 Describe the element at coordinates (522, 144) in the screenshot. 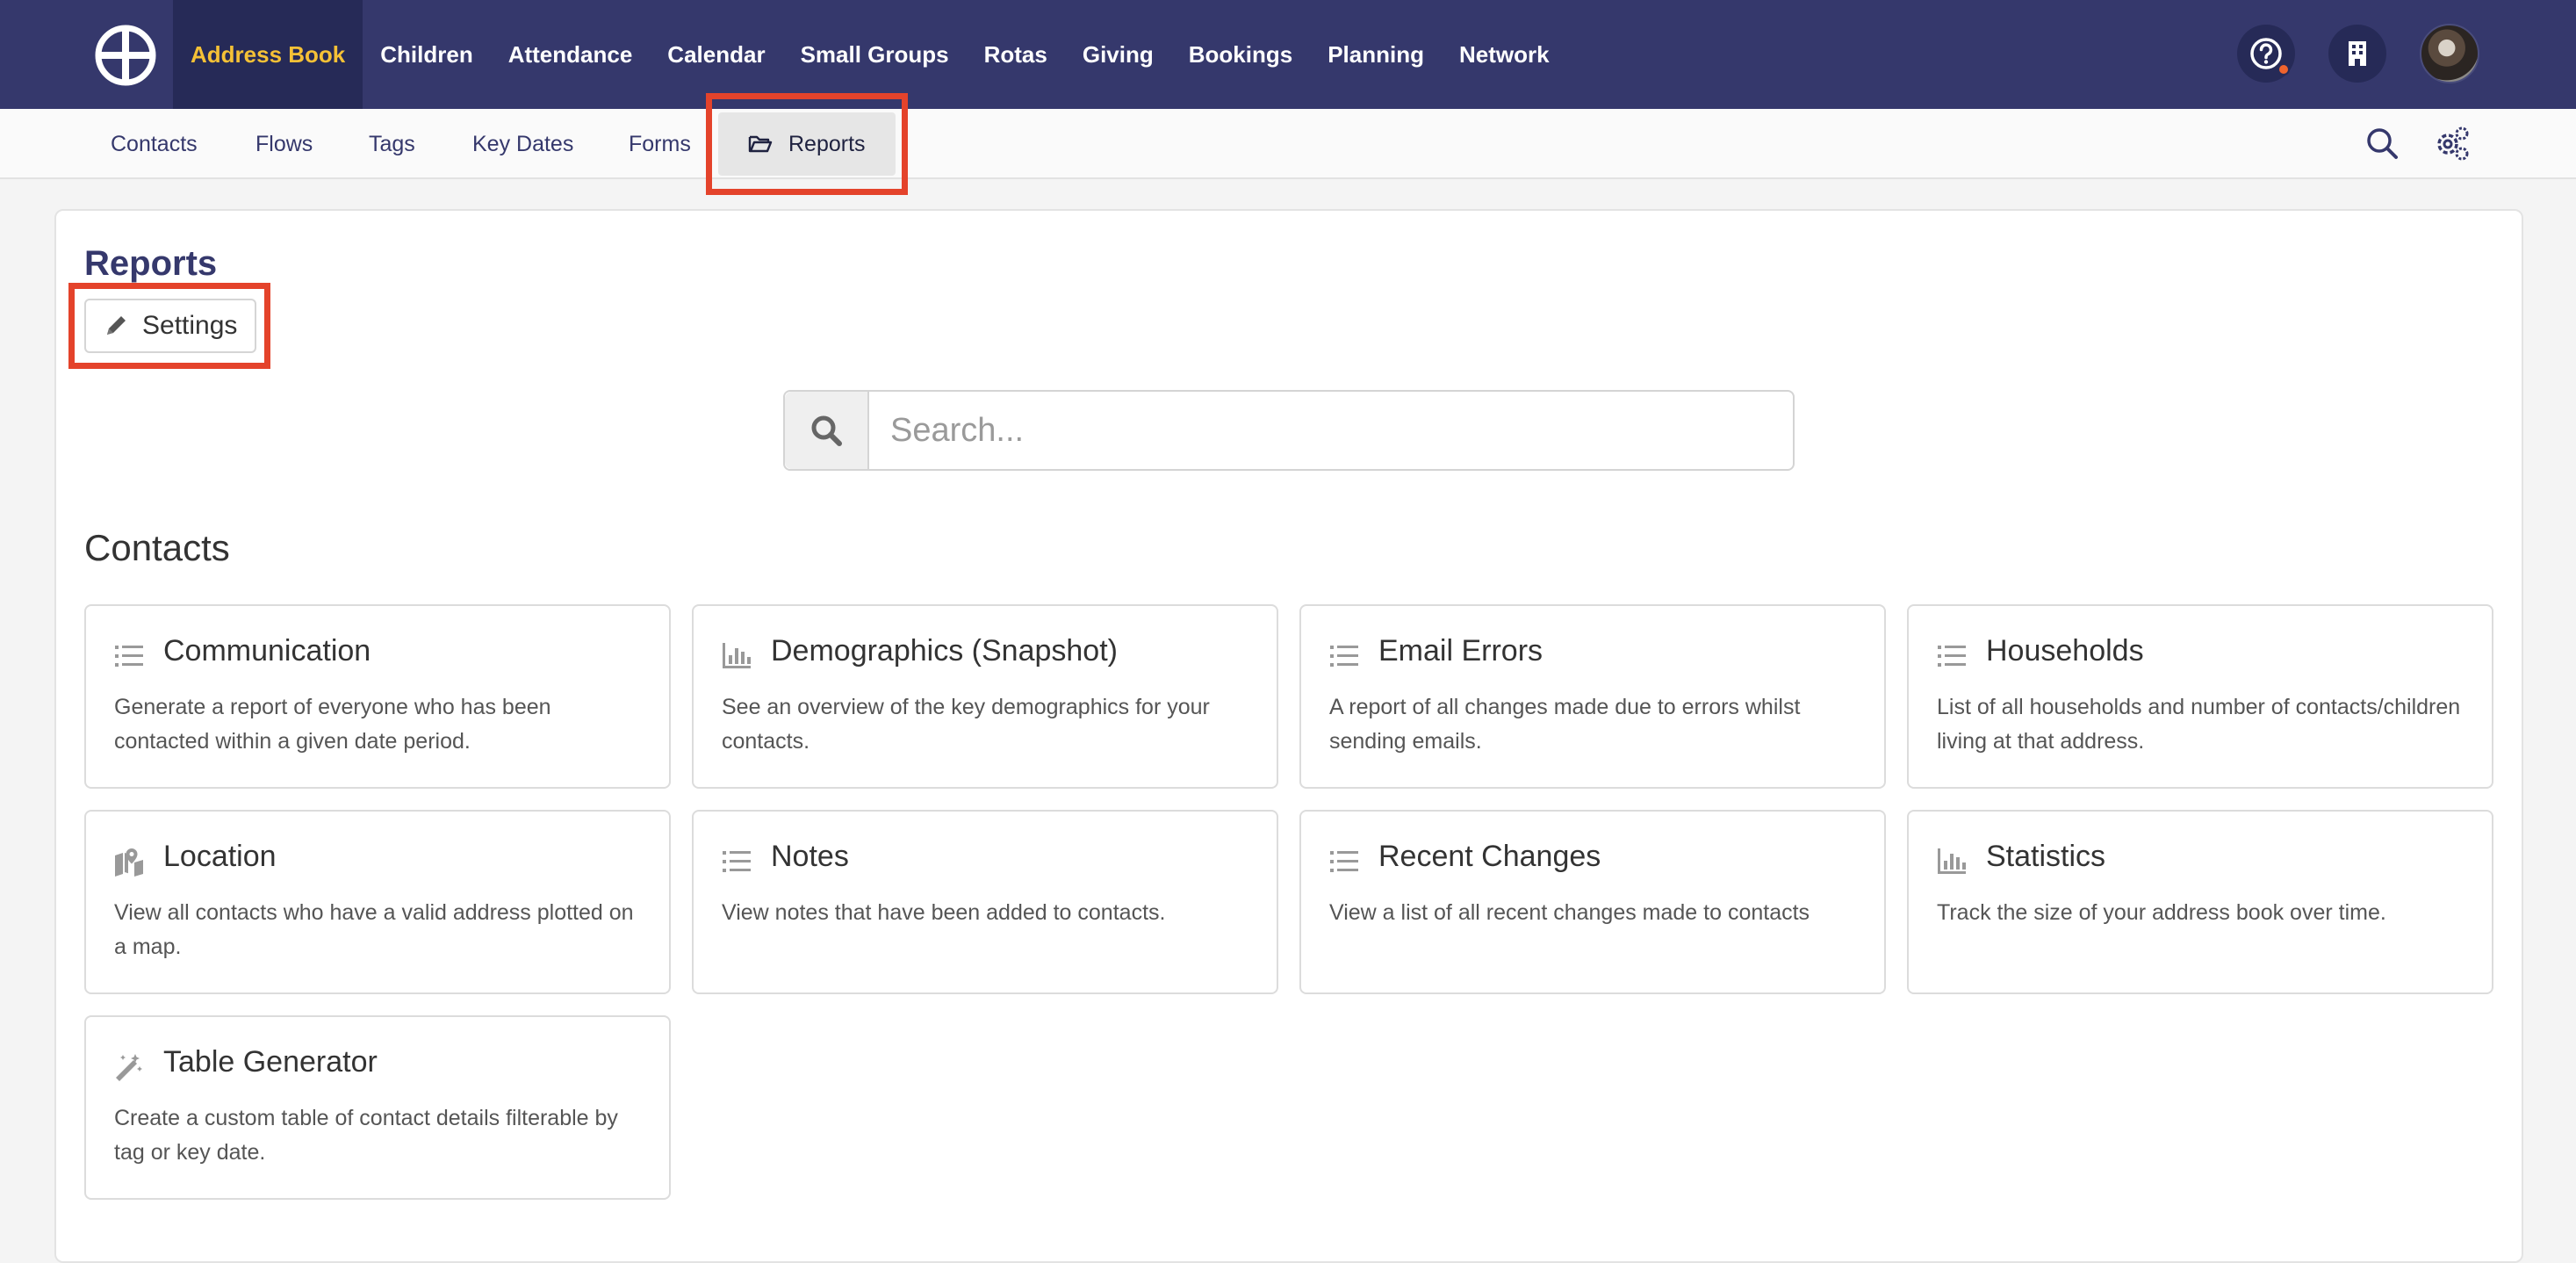

I see `subnav-key-dates: Key Dates` at that location.